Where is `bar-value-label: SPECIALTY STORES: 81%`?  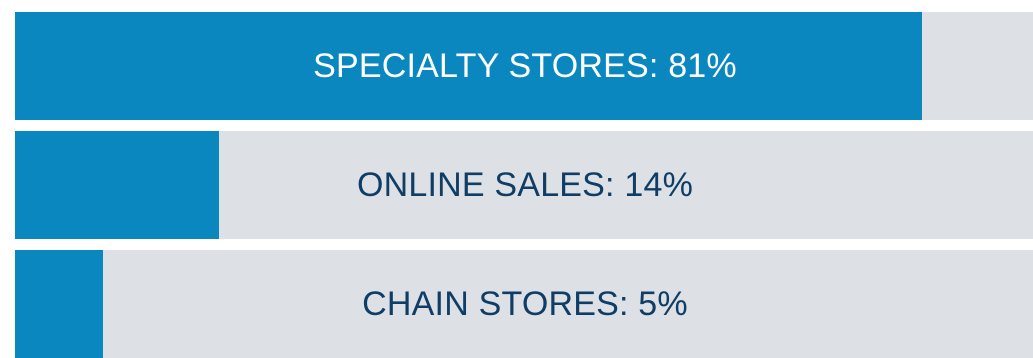
bar-value-label: SPECIALTY STORES: 81% is located at coordinates (525, 65).